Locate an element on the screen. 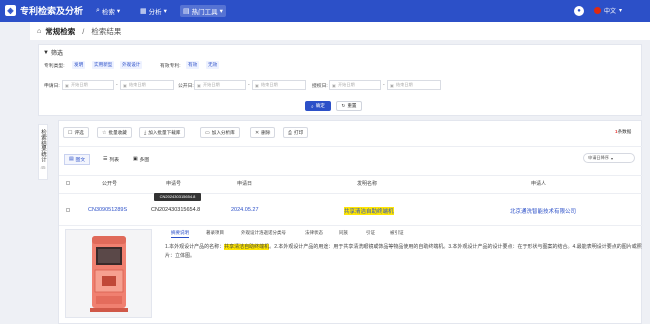 This screenshot has width=650, height=324. logo-icon: ◈ is located at coordinates (10, 10).